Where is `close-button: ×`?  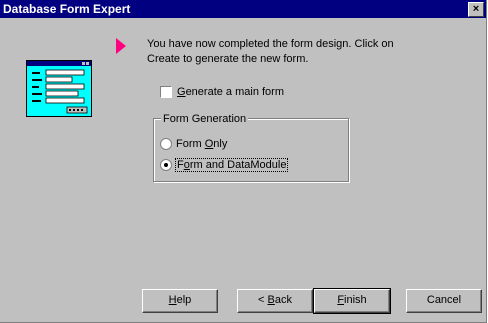
close-button: × is located at coordinates (476, 9).